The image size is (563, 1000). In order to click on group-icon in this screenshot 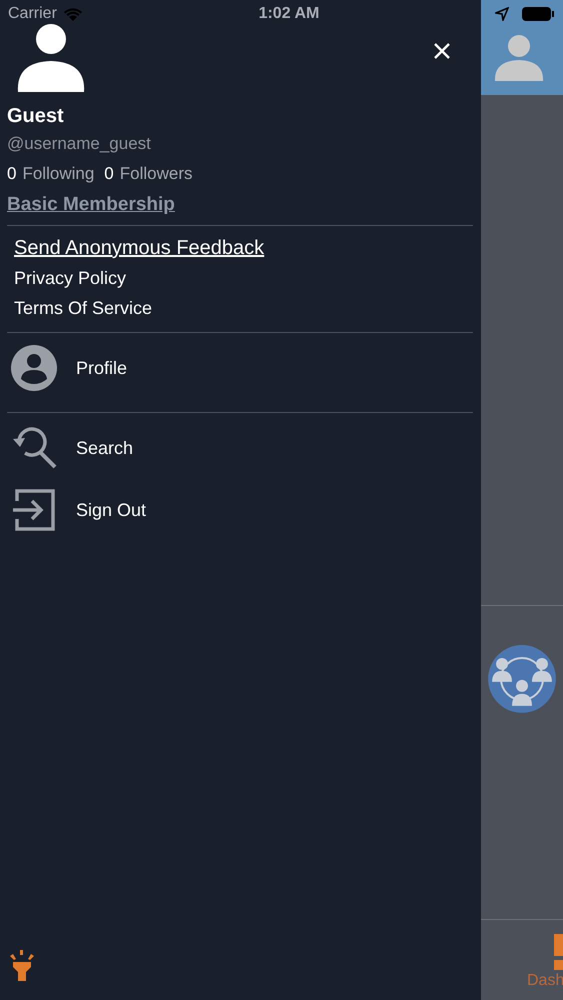, I will do `click(522, 679)`.